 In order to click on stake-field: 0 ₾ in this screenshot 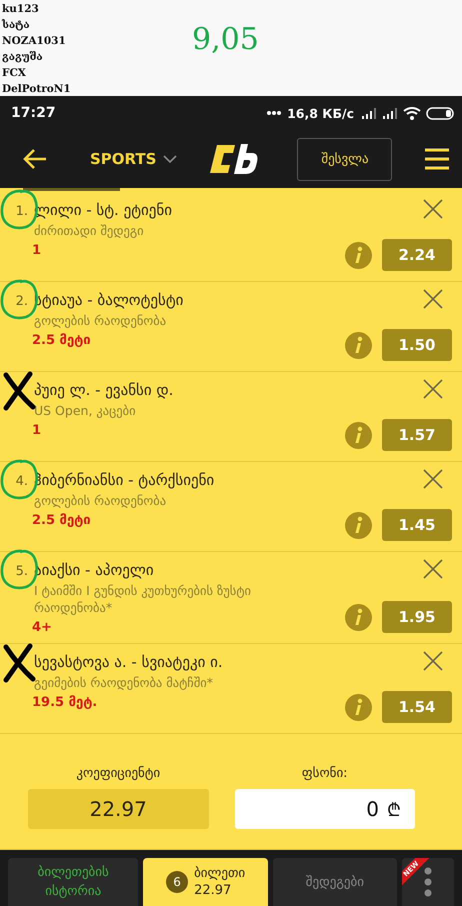, I will do `click(324, 809)`.